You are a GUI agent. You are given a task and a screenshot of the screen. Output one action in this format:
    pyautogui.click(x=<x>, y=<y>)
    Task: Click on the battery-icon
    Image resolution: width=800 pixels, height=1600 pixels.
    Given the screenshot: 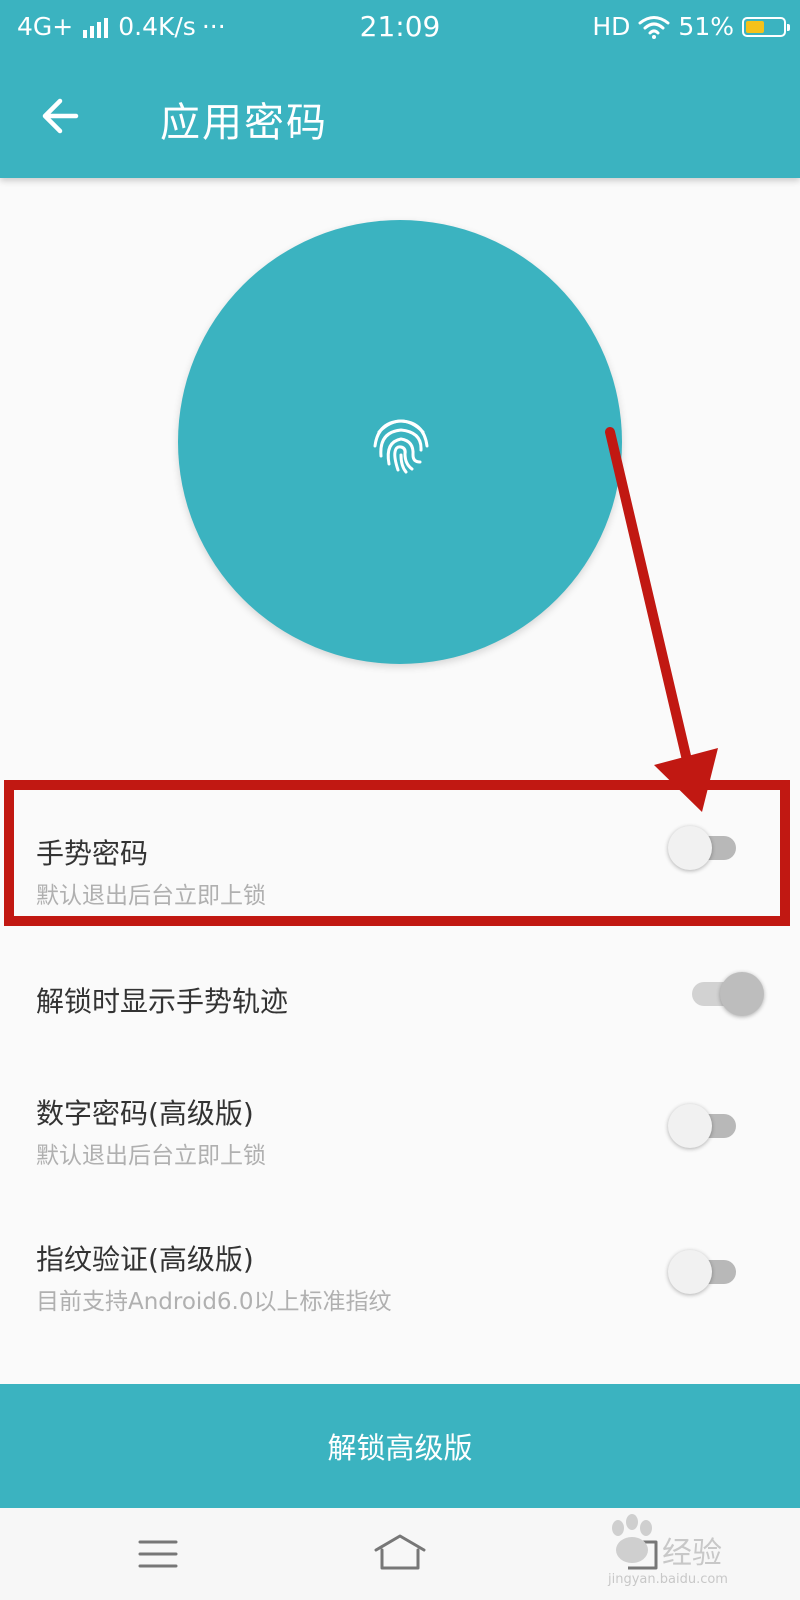 What is the action you would take?
    pyautogui.click(x=766, y=26)
    